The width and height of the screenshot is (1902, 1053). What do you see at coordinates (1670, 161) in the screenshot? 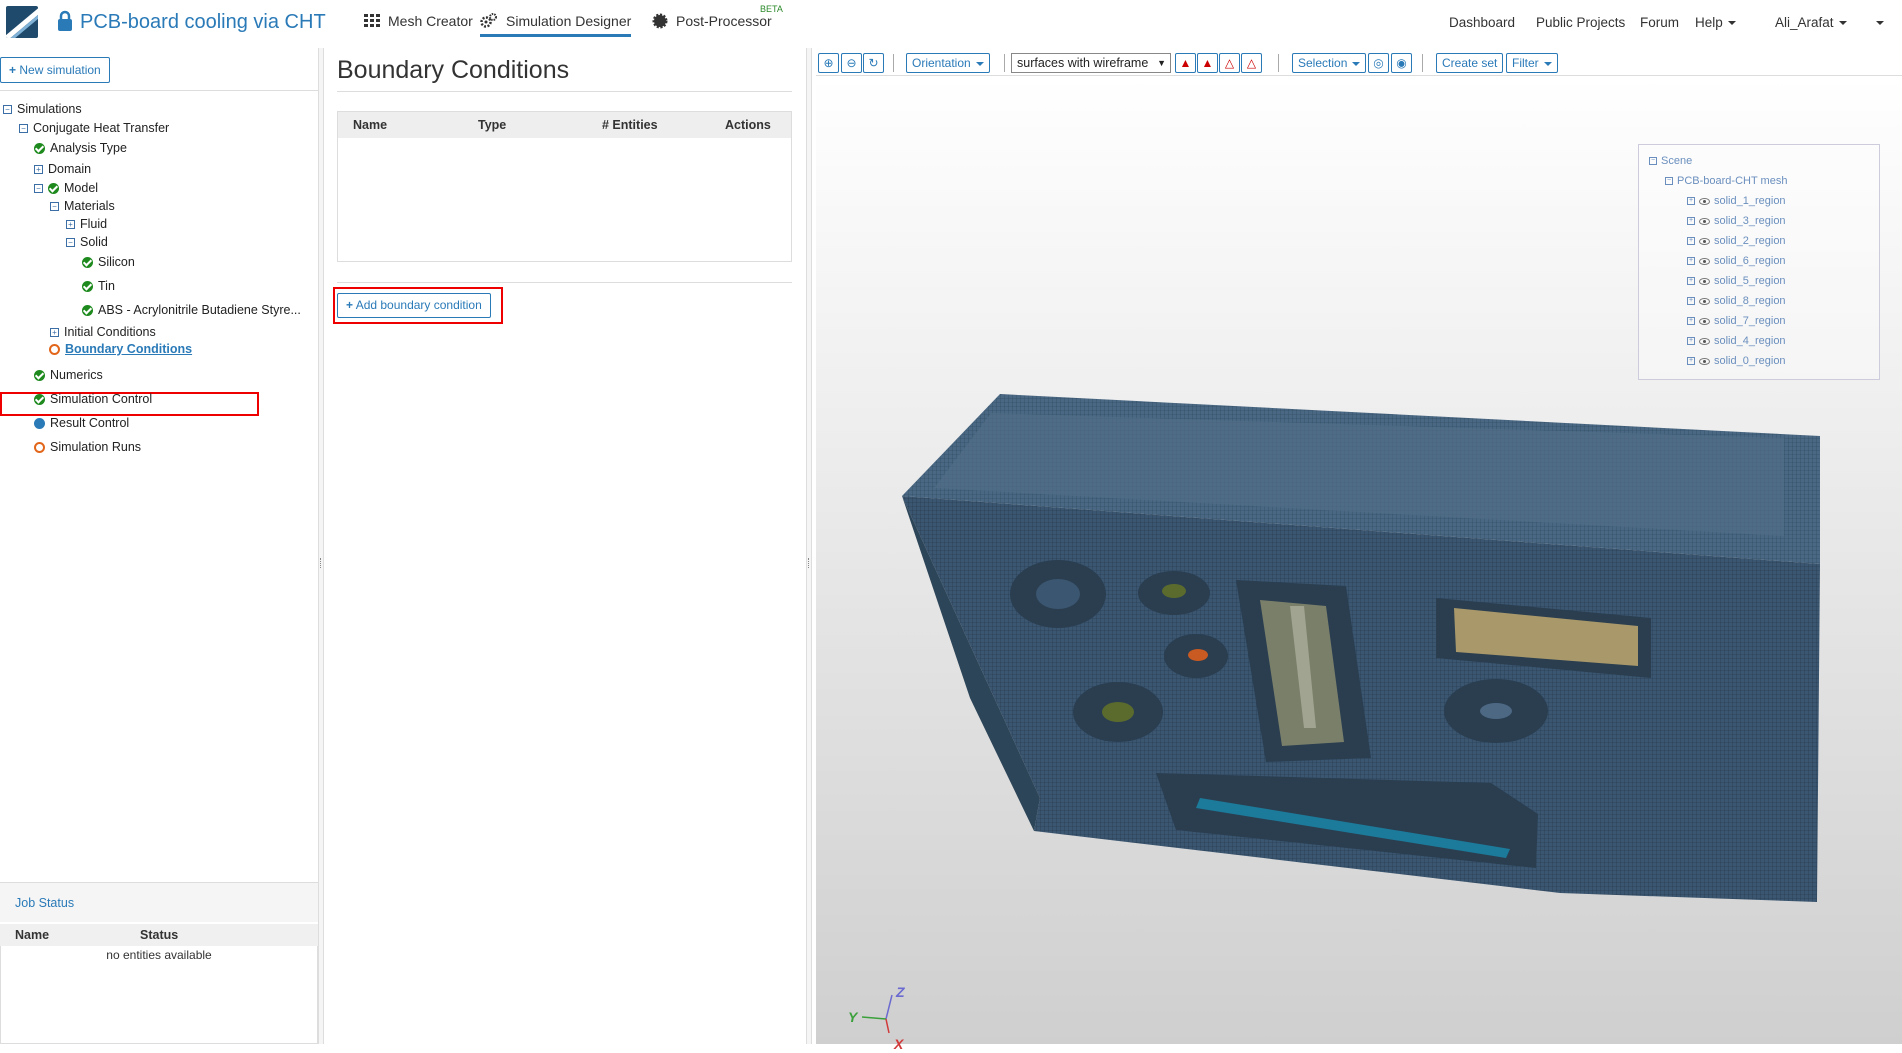
I see `scene-root: − Scene` at bounding box center [1670, 161].